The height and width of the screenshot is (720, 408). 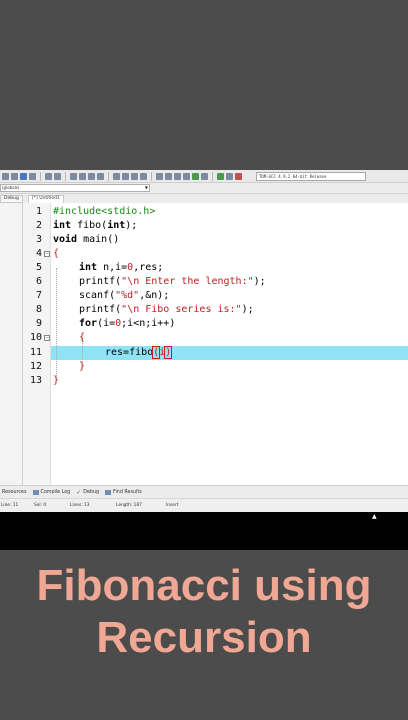 I want to click on scope-select: (globals) ▼, so click(x=75, y=188).